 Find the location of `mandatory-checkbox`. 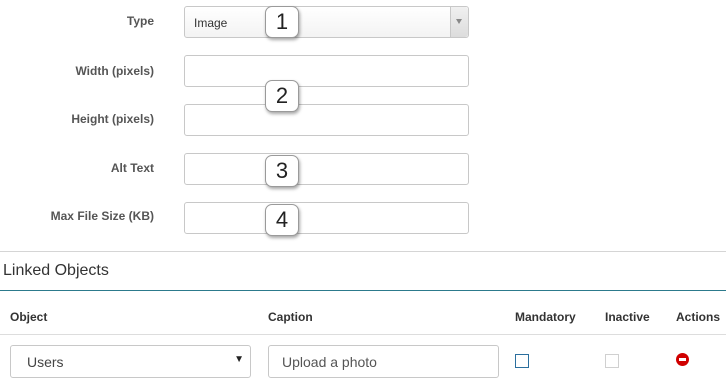

mandatory-checkbox is located at coordinates (522, 361).